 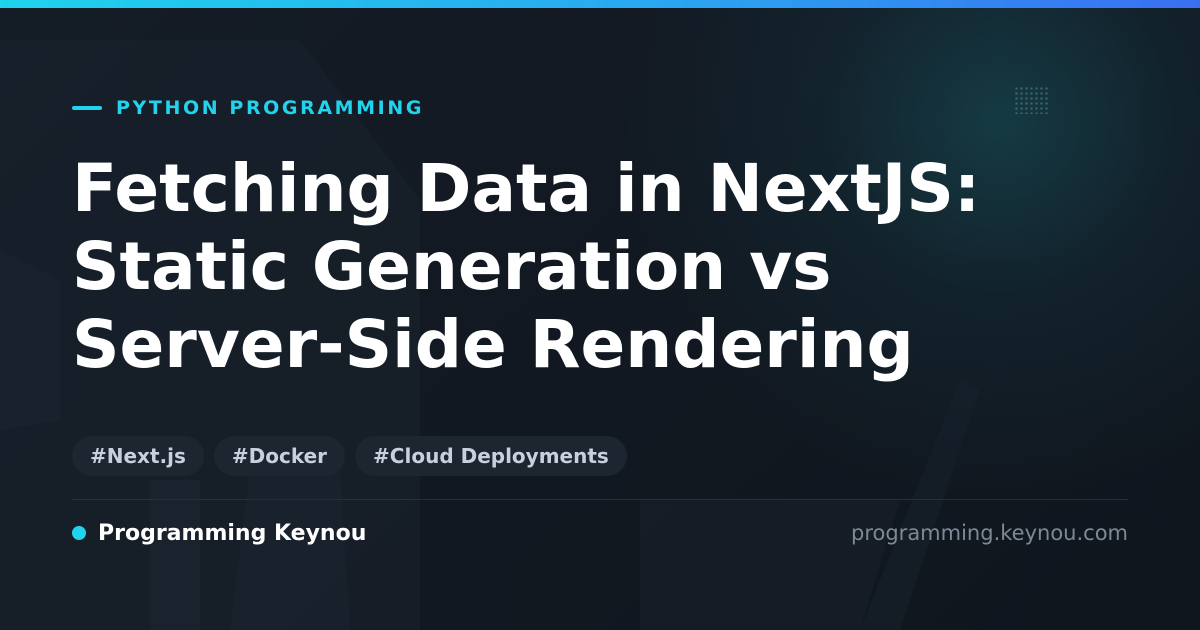 What do you see at coordinates (232, 533) in the screenshot?
I see `brand-name: Programming Keynou` at bounding box center [232, 533].